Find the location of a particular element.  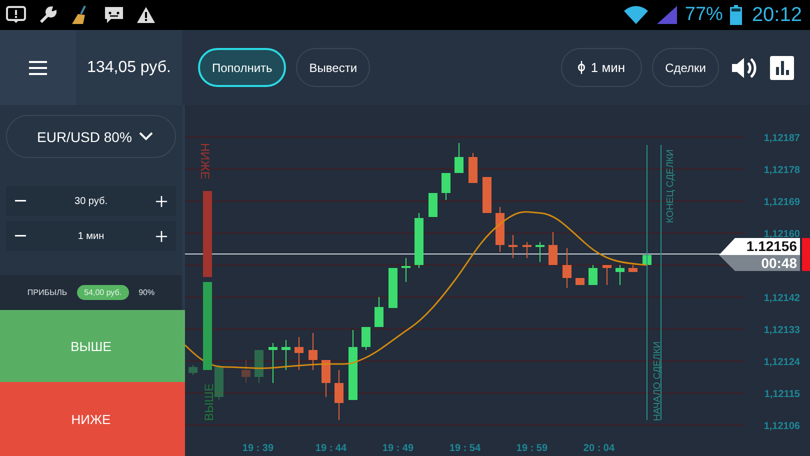

price-axis-label: 1,12187 is located at coordinates (782, 138).